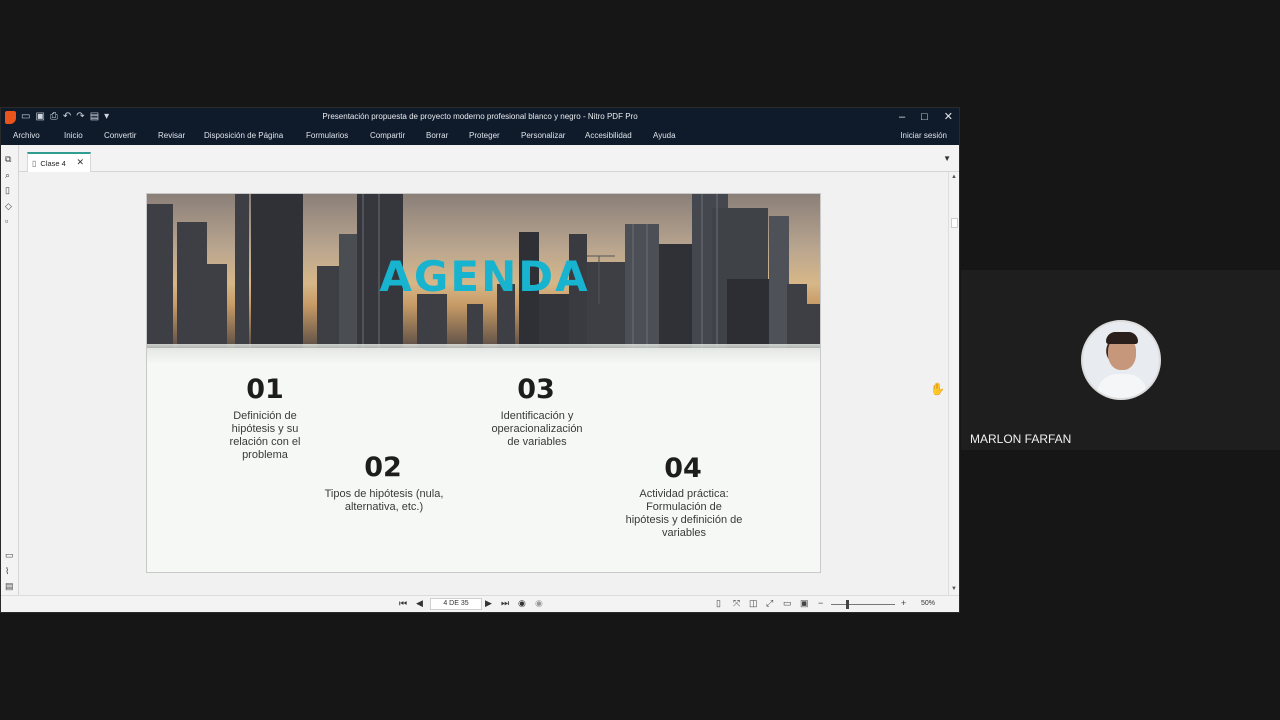 The width and height of the screenshot is (1280, 720). Describe the element at coordinates (847, 604) in the screenshot. I see `zoom-slider-handle` at that location.